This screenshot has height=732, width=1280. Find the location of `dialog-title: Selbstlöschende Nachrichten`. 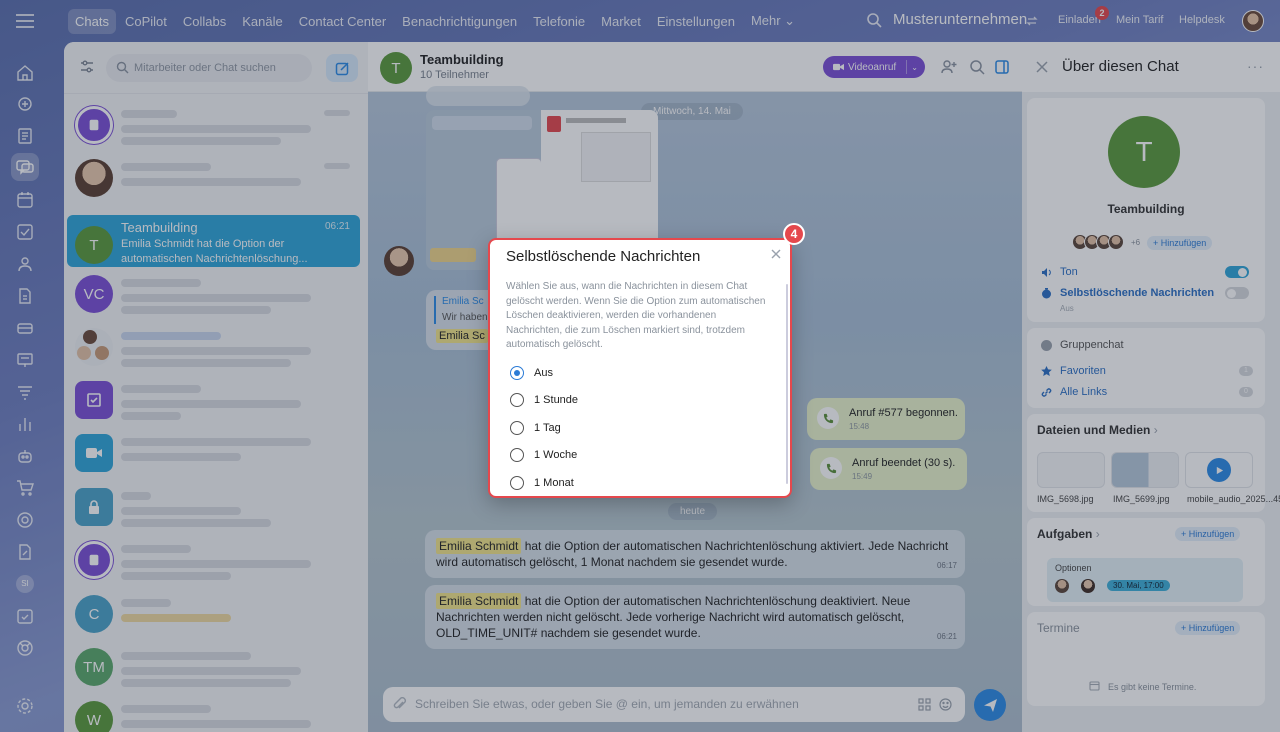

dialog-title: Selbstlöschende Nachrichten is located at coordinates (603, 256).